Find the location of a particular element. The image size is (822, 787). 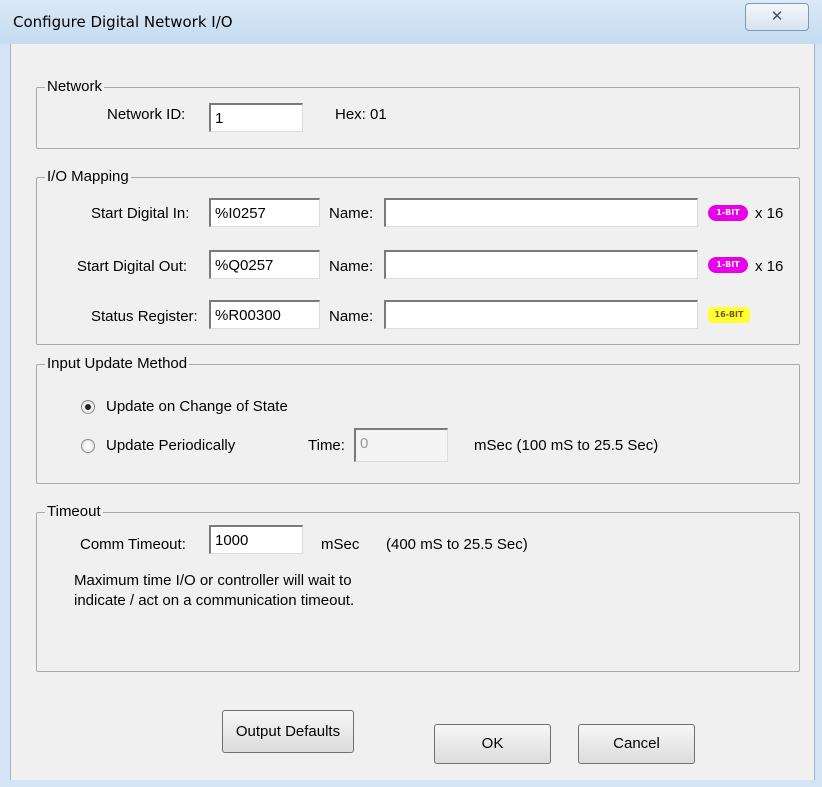

sixteen-bit-badge-icon: 16-BIT is located at coordinates (729, 315).